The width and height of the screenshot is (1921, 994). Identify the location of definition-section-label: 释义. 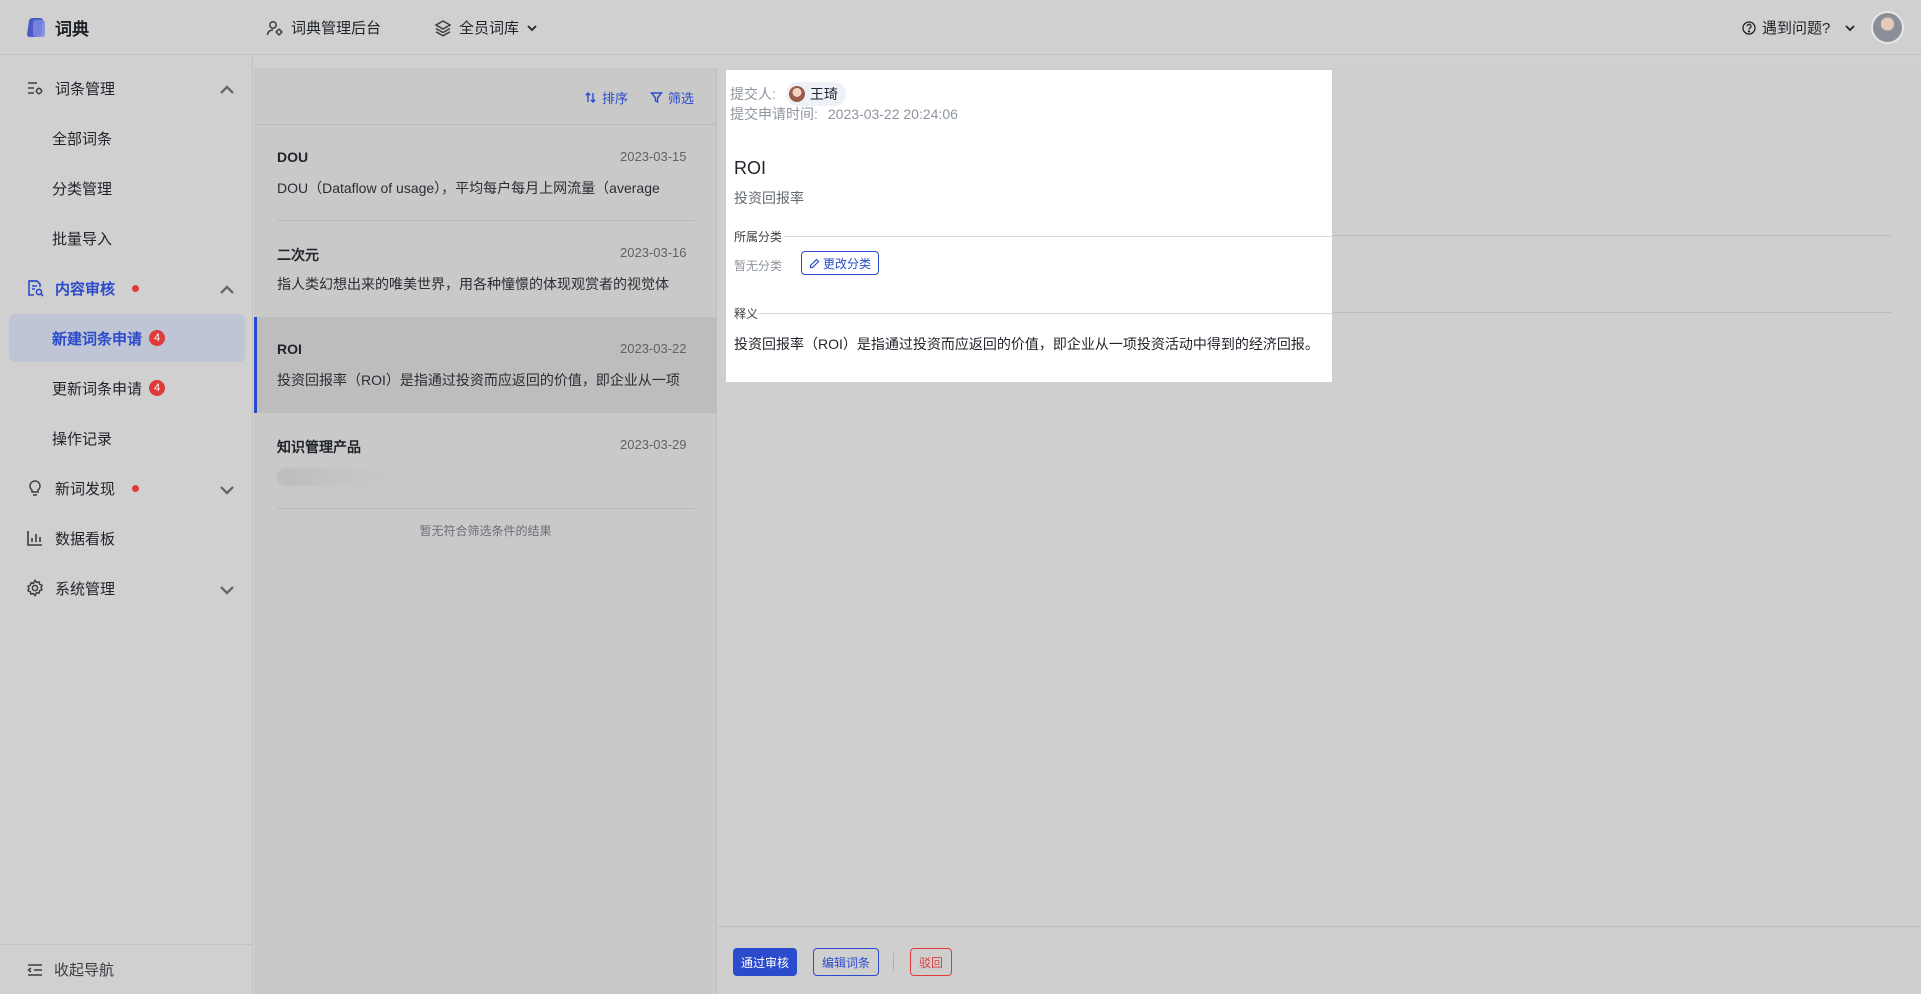
(746, 313).